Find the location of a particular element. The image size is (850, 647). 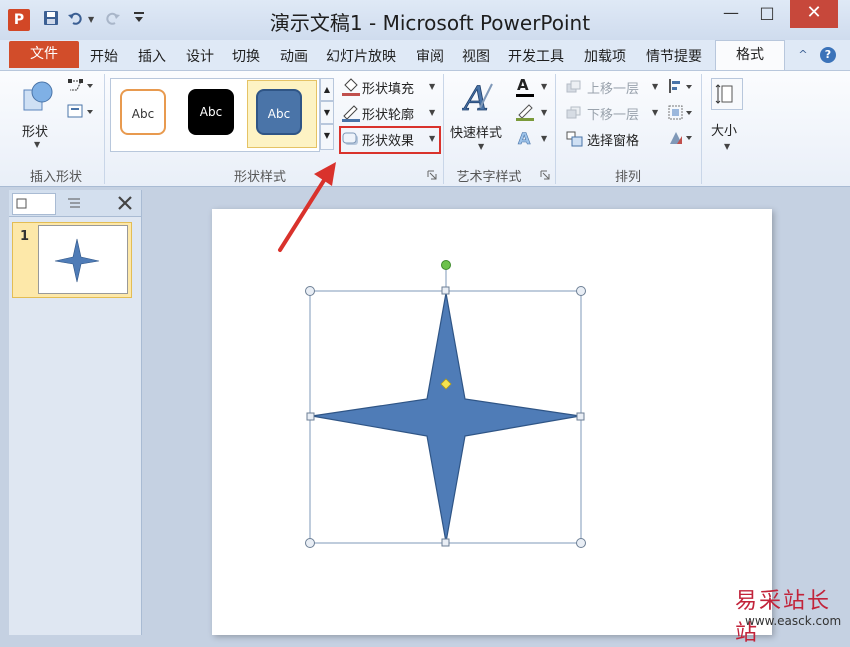

bring-forward-icon is located at coordinates (574, 89).